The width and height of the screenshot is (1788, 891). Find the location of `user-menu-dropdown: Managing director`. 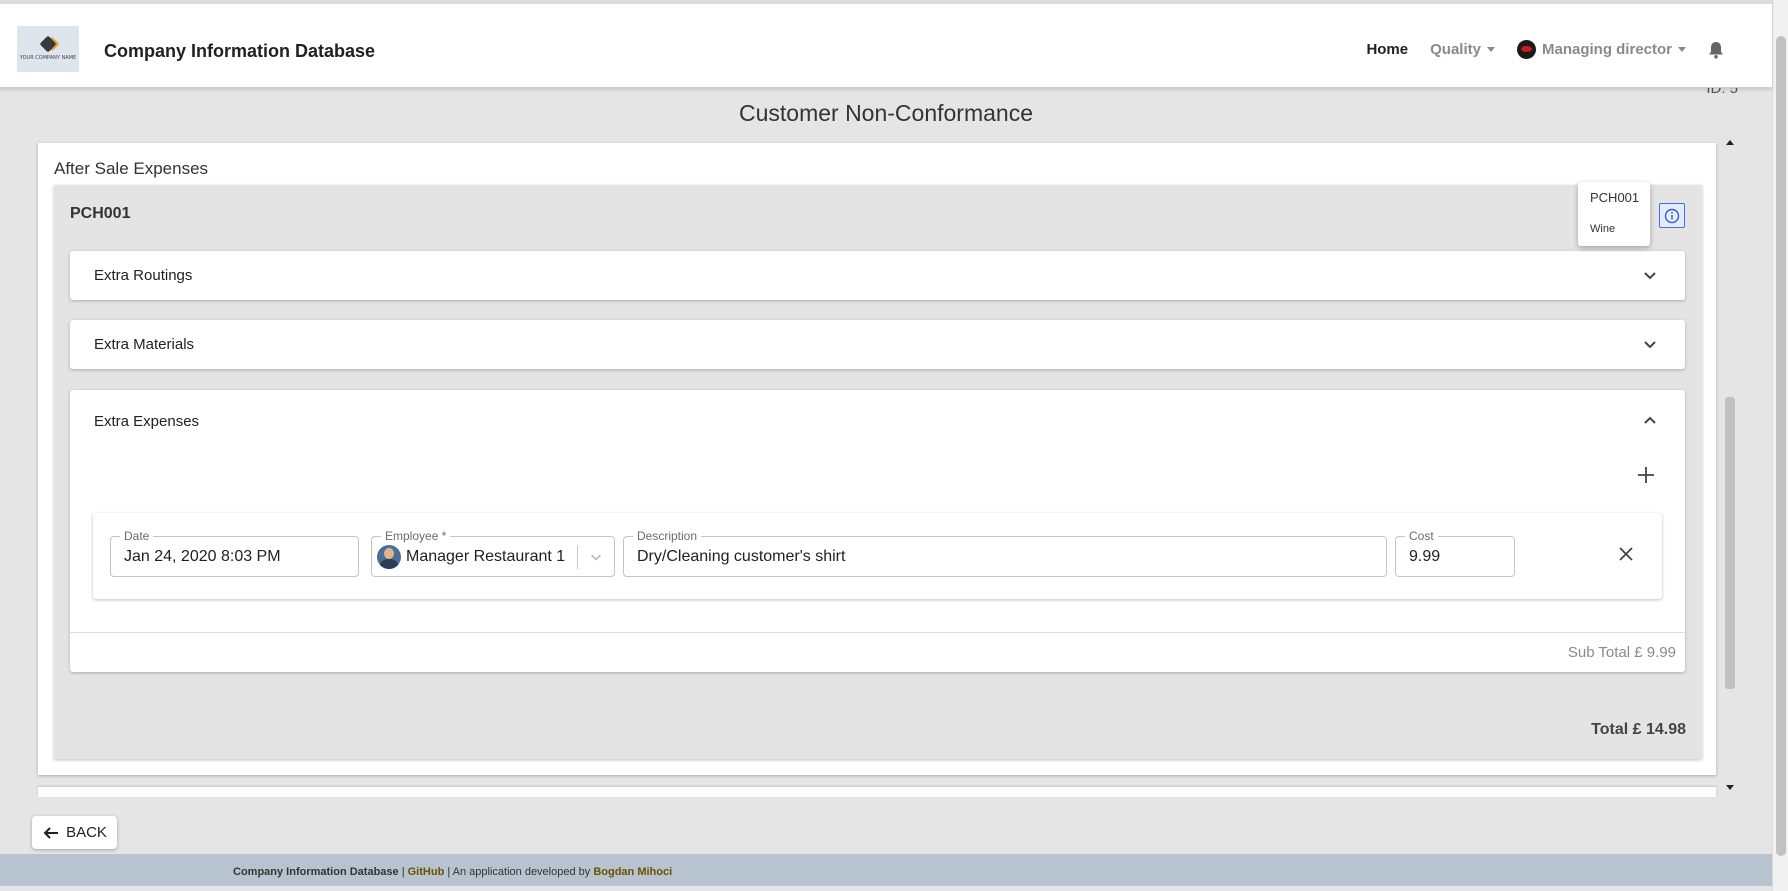

user-menu-dropdown: Managing director is located at coordinates (1601, 49).